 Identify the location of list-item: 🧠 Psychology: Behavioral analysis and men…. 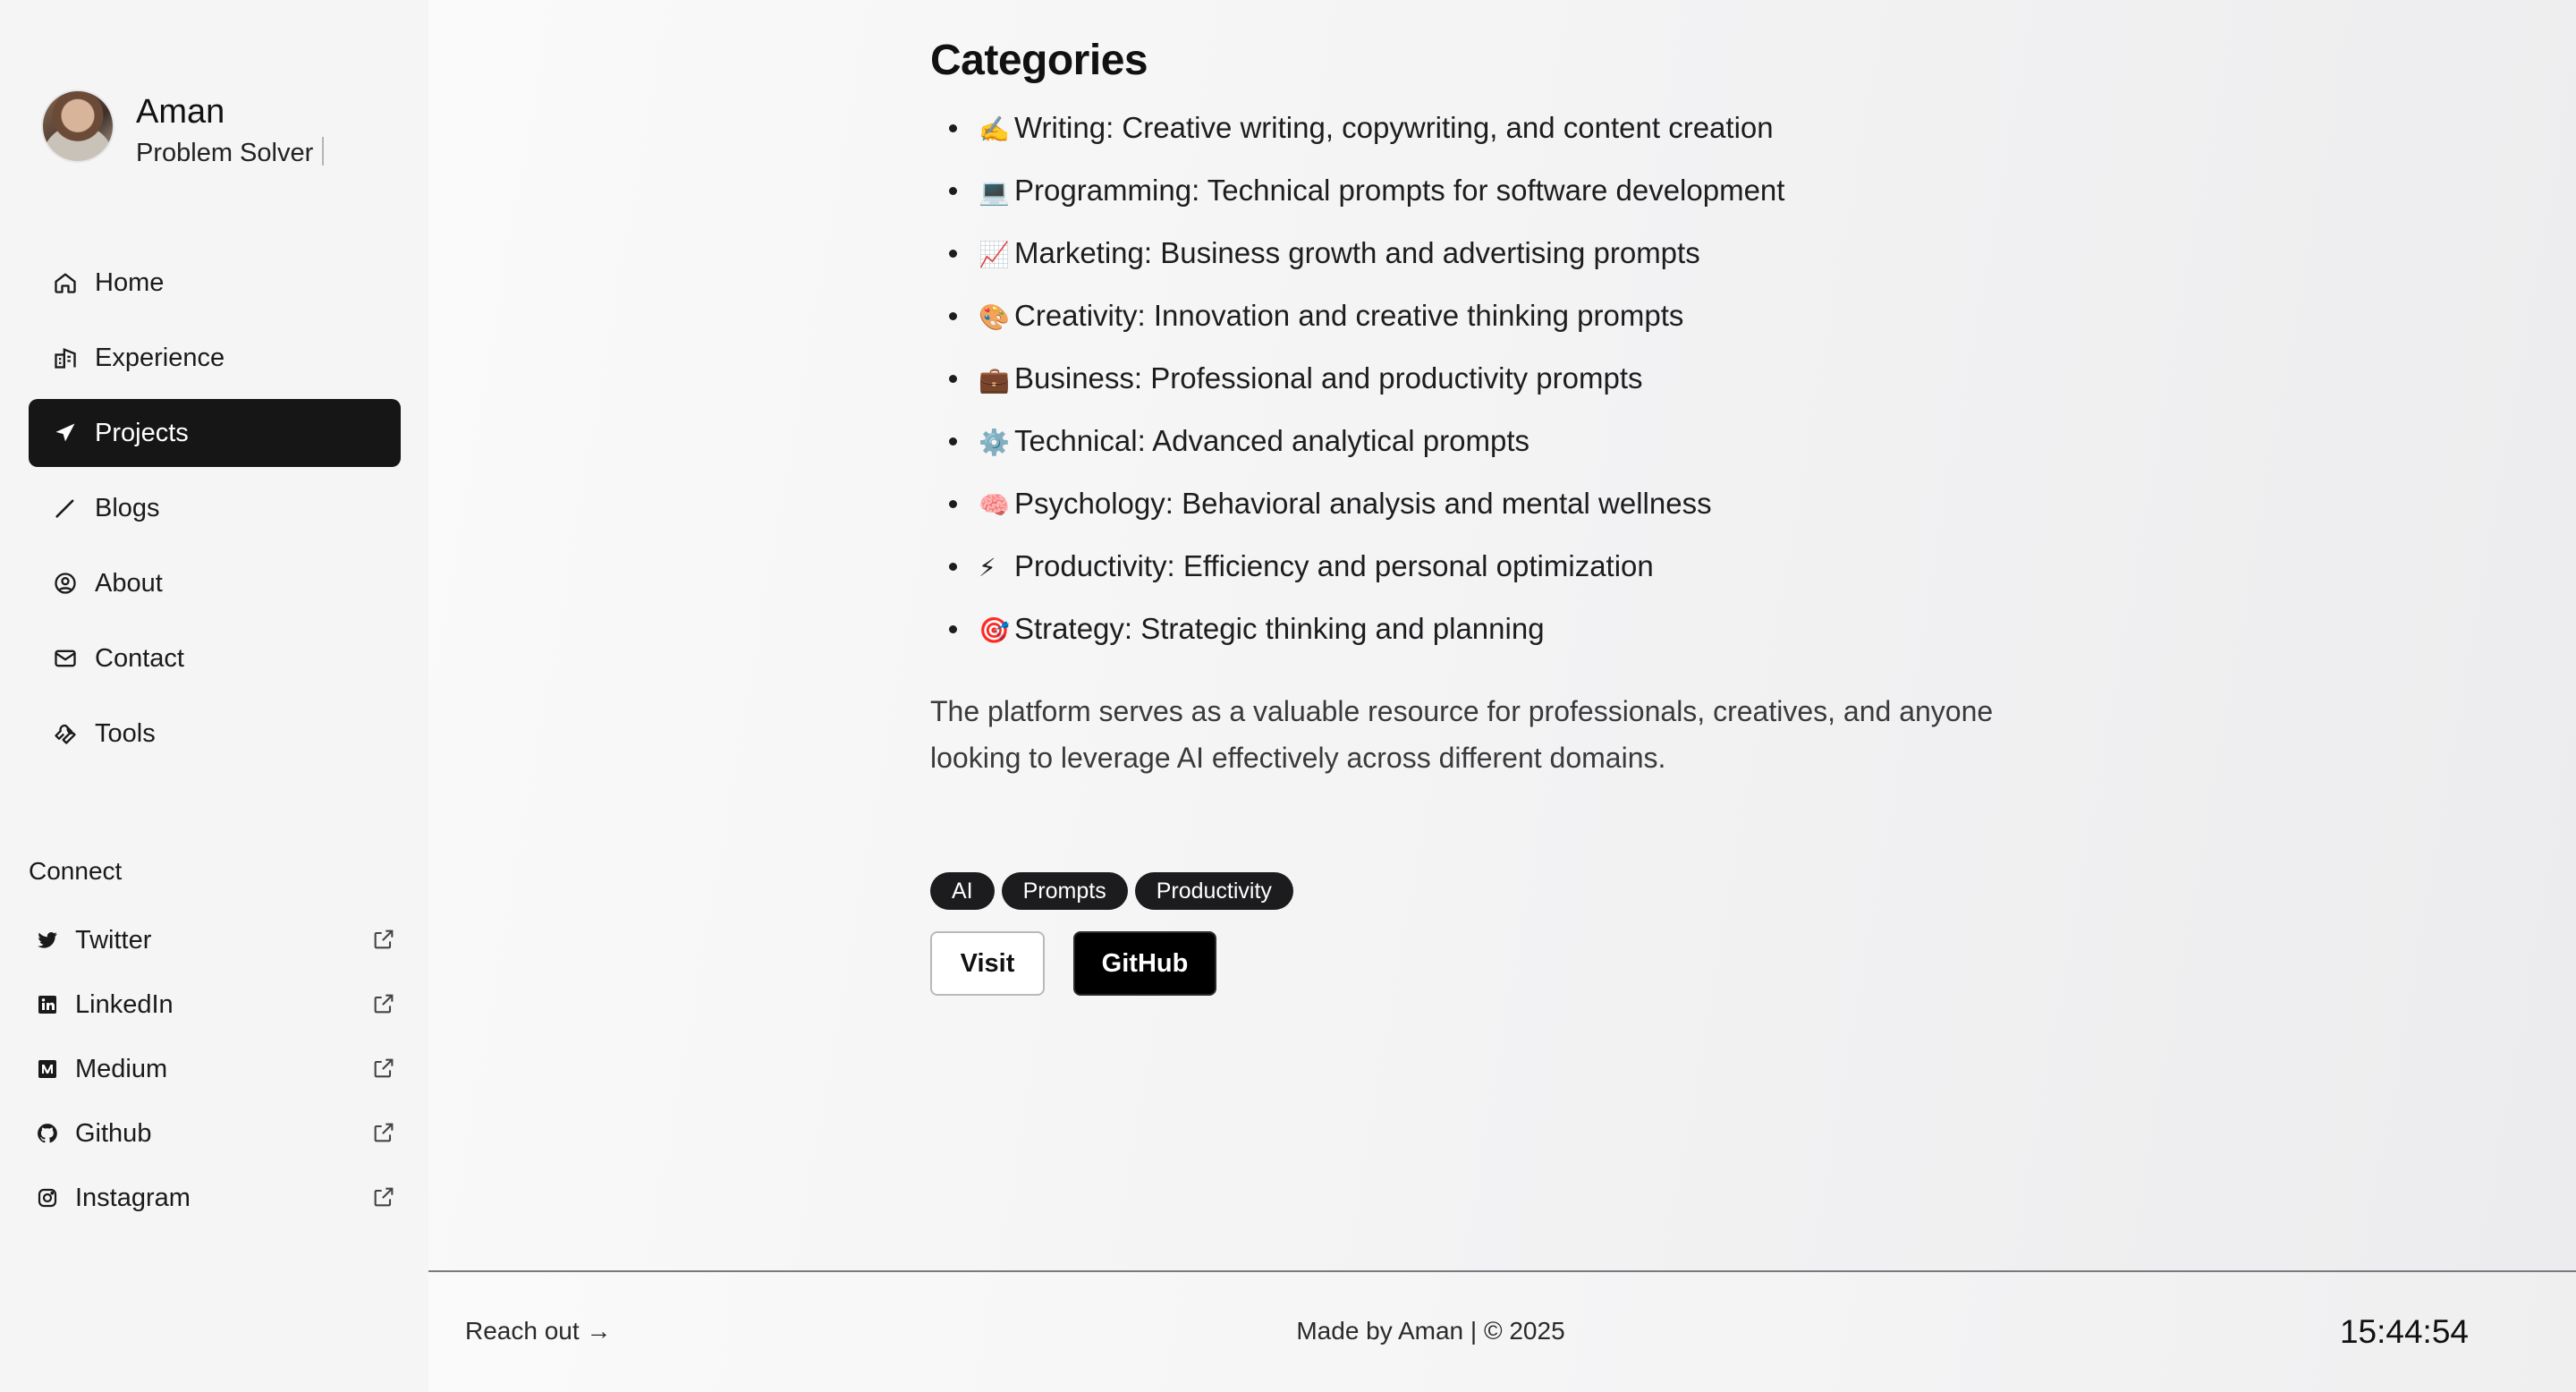
(1529, 504).